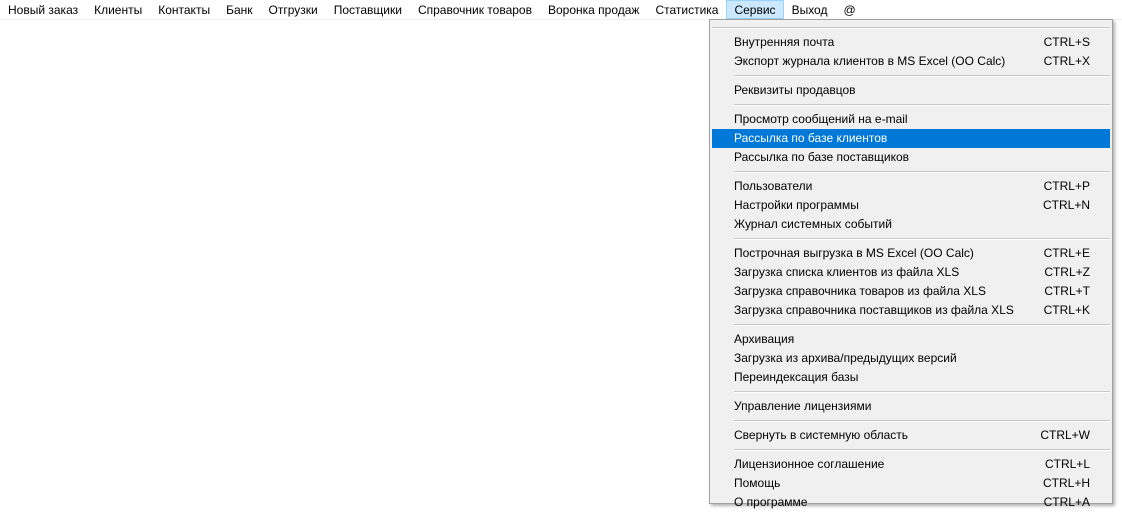 This screenshot has height=512, width=1122. What do you see at coordinates (911, 186) in the screenshot?
I see `menu-item: Пользователи CTRL+P` at bounding box center [911, 186].